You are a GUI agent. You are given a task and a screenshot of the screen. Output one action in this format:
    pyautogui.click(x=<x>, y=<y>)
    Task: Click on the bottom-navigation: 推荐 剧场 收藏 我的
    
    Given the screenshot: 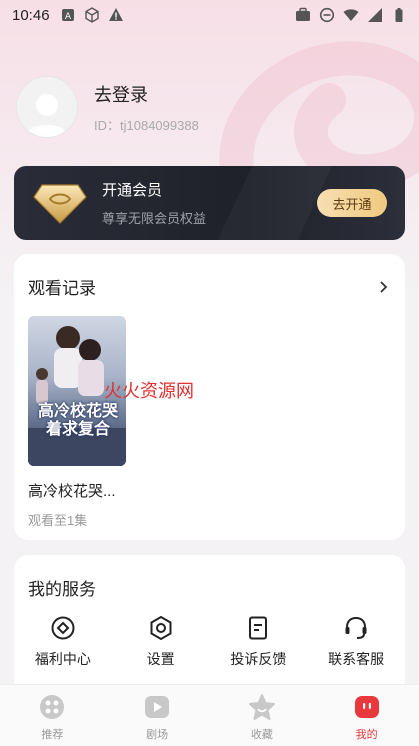 What is the action you would take?
    pyautogui.click(x=209, y=715)
    